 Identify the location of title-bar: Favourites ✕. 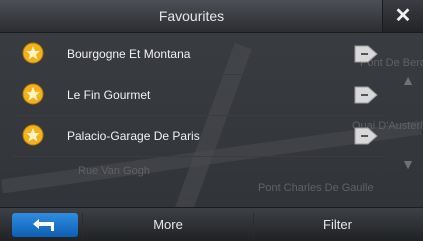
(211, 16).